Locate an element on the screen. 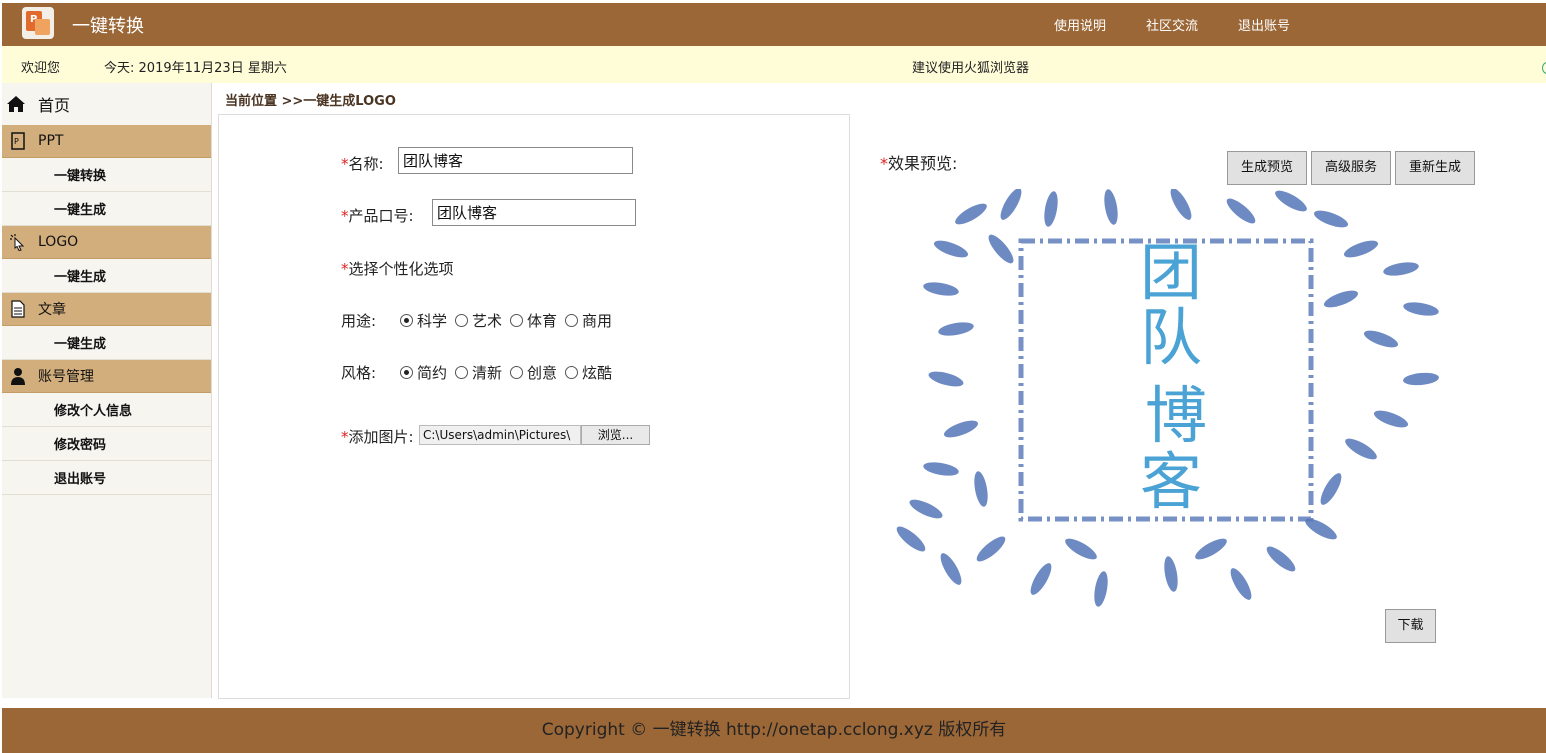 The image size is (1546, 753). info-bar: 欢迎您 今天: 2019年11月23日 星期六 建议使用火狐浏览器 is located at coordinates (774, 64).